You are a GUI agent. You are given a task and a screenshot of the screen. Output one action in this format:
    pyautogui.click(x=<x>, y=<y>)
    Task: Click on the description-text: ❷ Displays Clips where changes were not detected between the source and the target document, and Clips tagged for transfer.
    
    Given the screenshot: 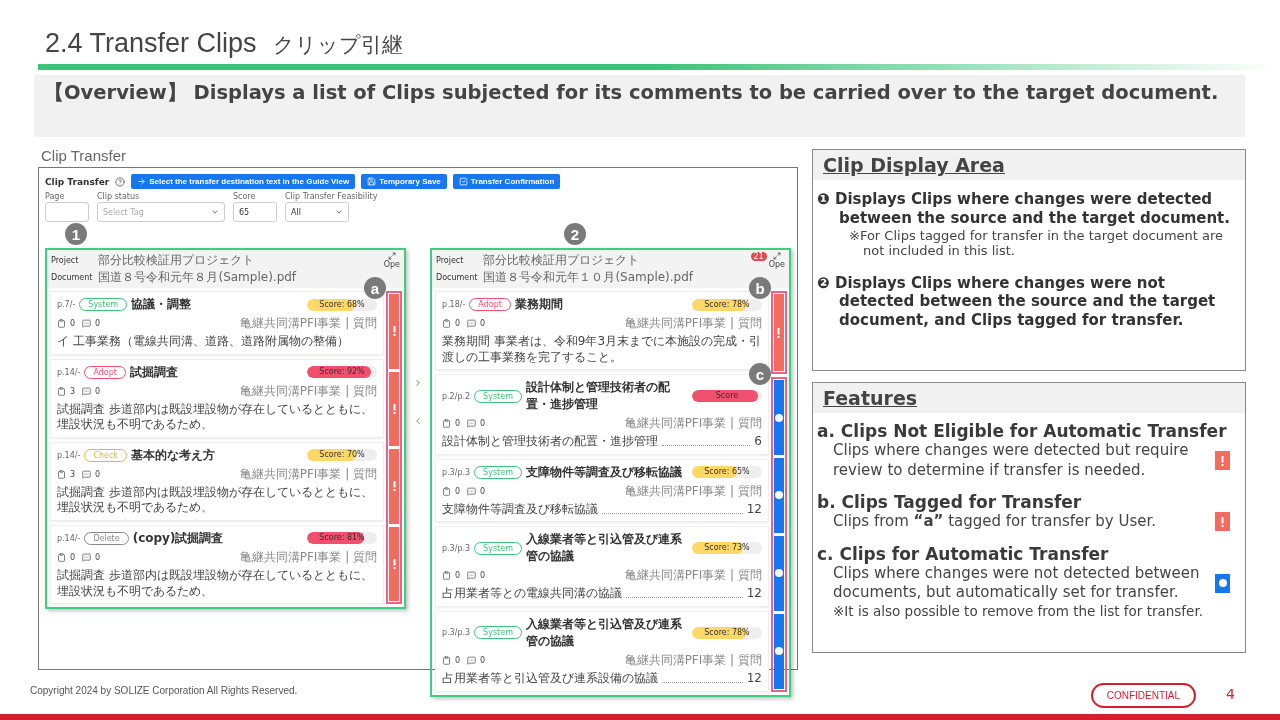 What is the action you would take?
    pyautogui.click(x=1017, y=301)
    